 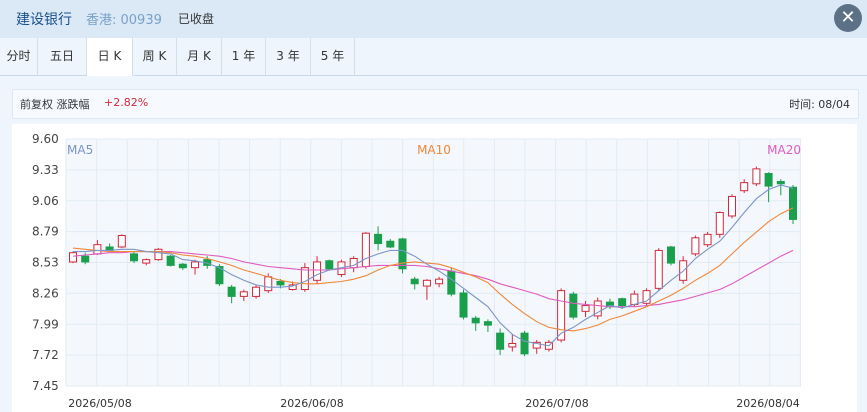 What do you see at coordinates (244, 56) in the screenshot?
I see `tab-1-year: 1 年` at bounding box center [244, 56].